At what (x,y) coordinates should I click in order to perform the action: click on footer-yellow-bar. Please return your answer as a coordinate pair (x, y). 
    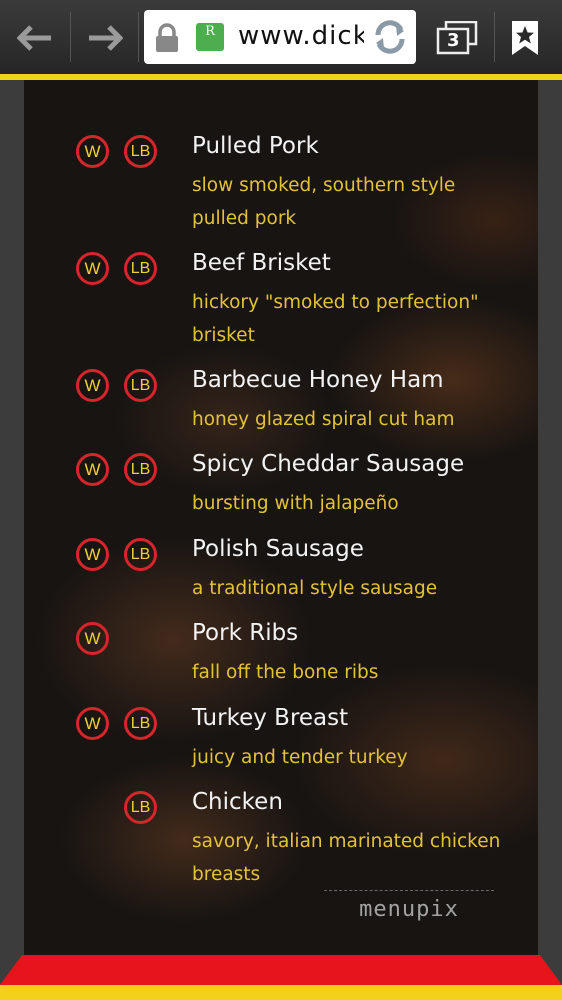
    Looking at the image, I should click on (281, 992).